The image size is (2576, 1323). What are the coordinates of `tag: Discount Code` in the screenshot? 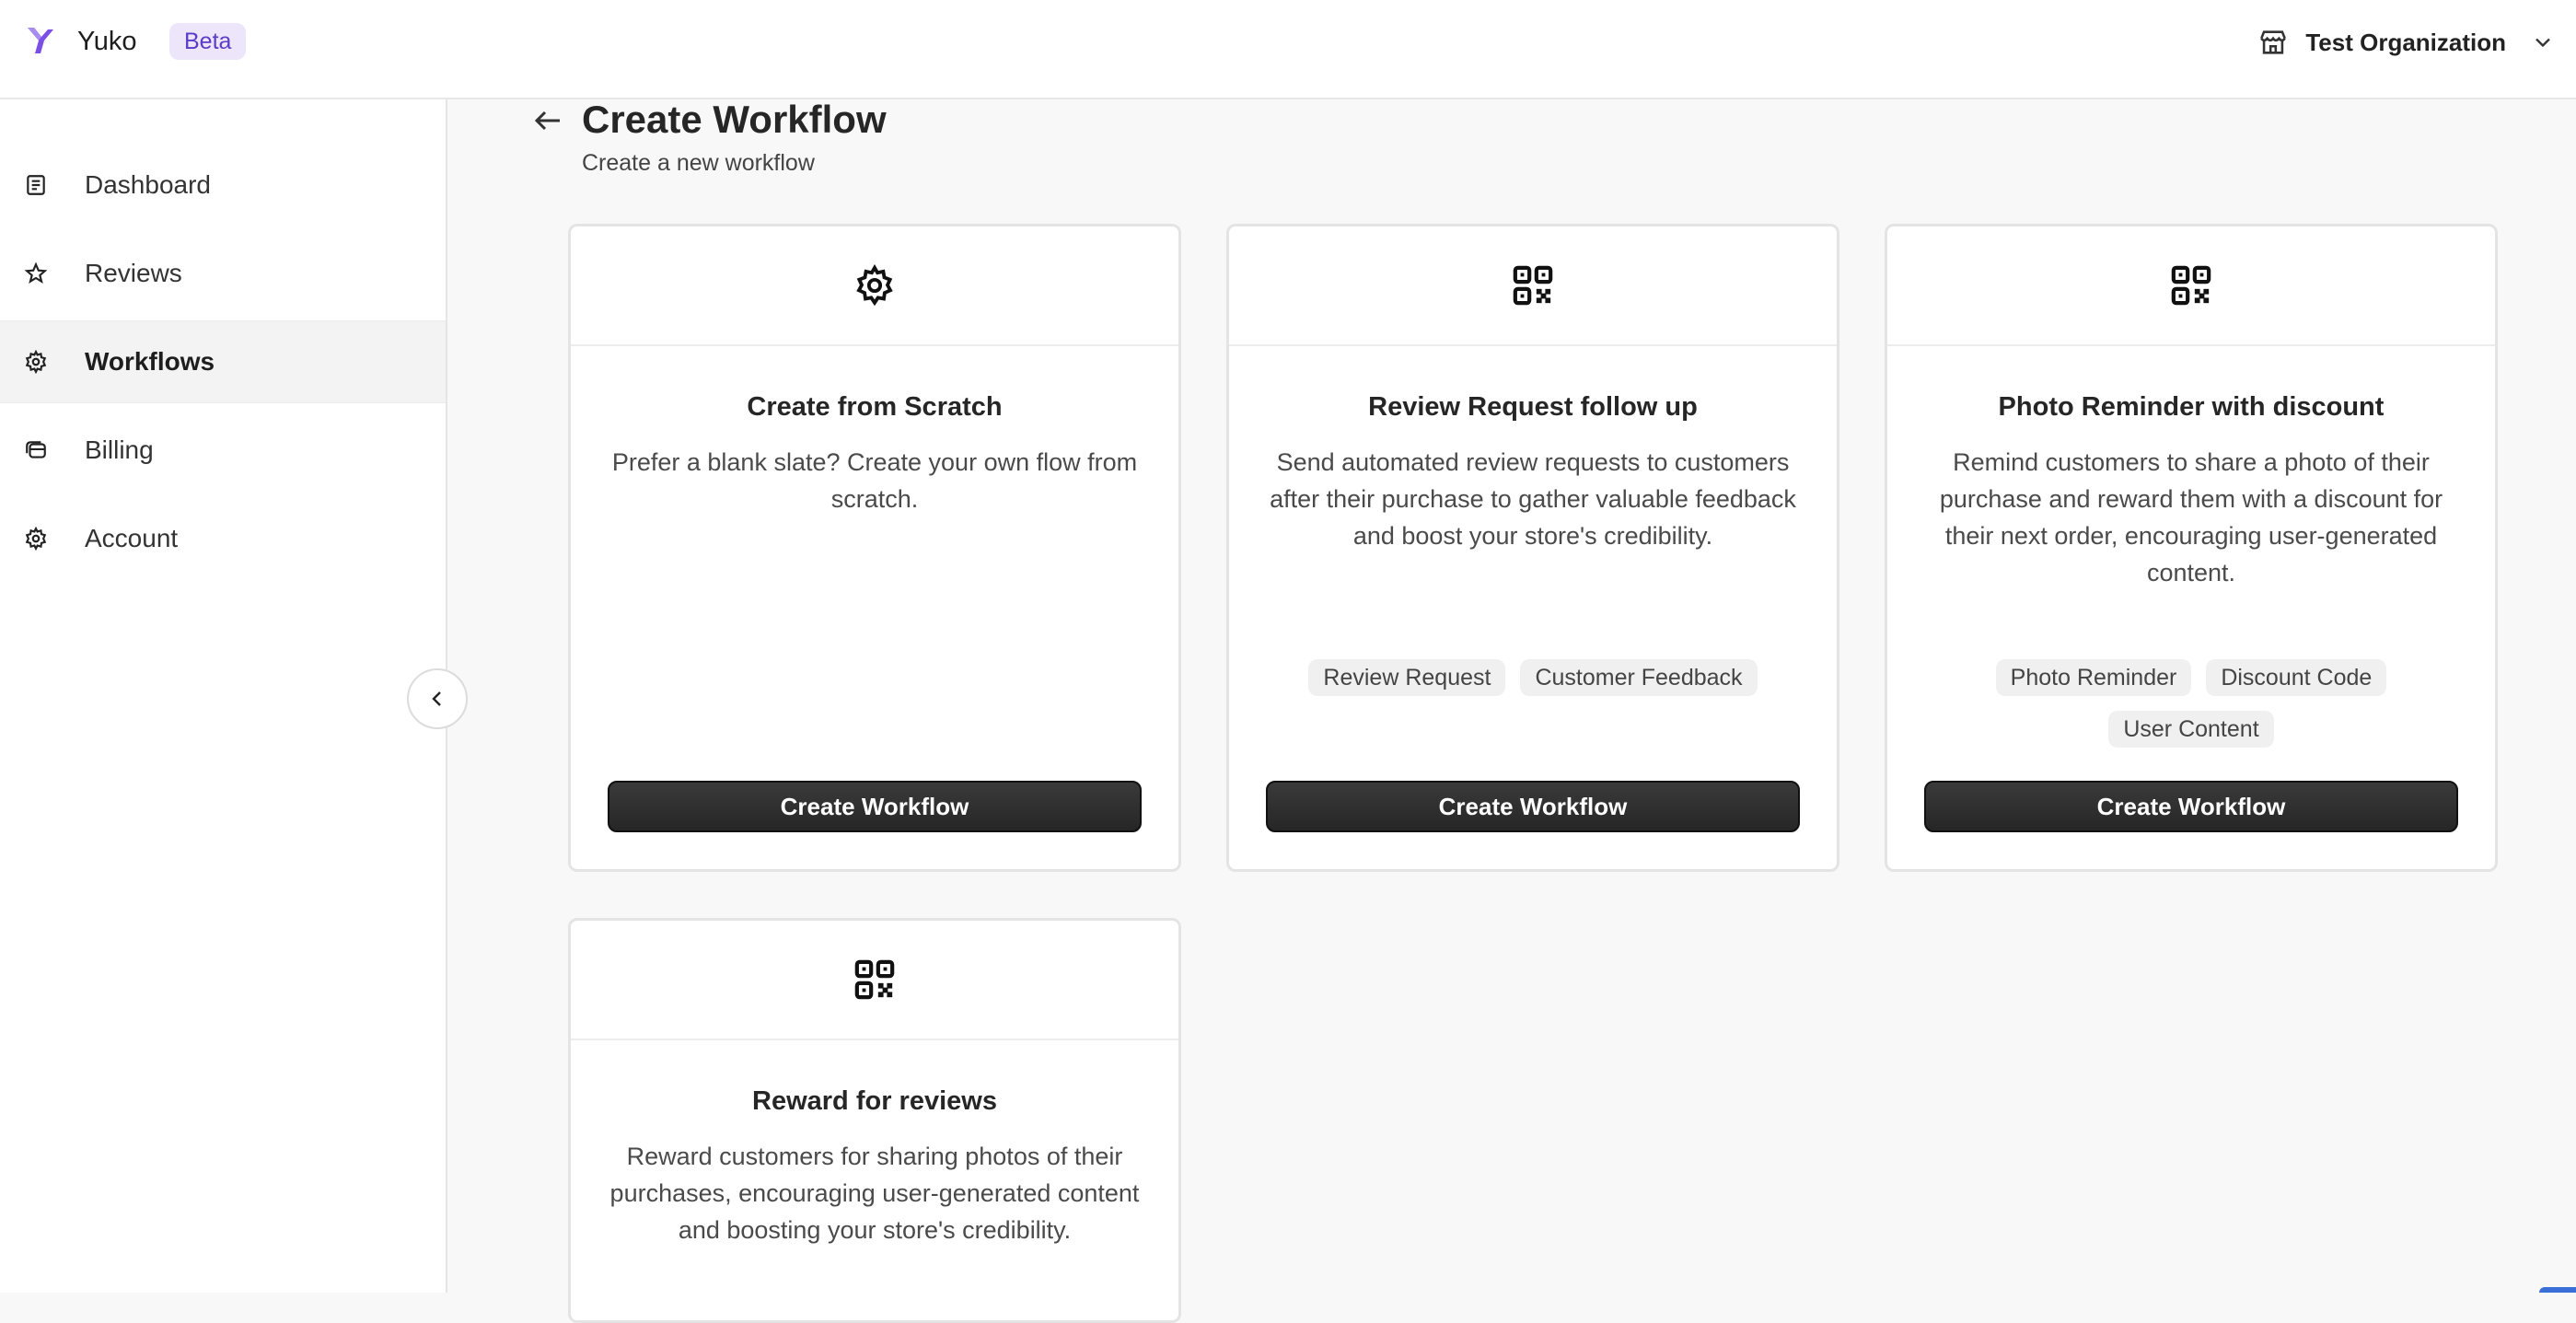 It's located at (2296, 677).